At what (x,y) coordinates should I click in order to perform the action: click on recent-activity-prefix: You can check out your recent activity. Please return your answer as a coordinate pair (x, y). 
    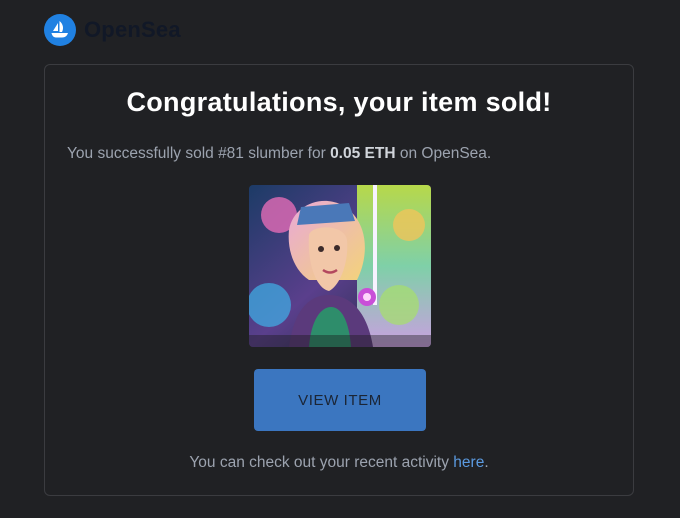
    Looking at the image, I should click on (321, 462).